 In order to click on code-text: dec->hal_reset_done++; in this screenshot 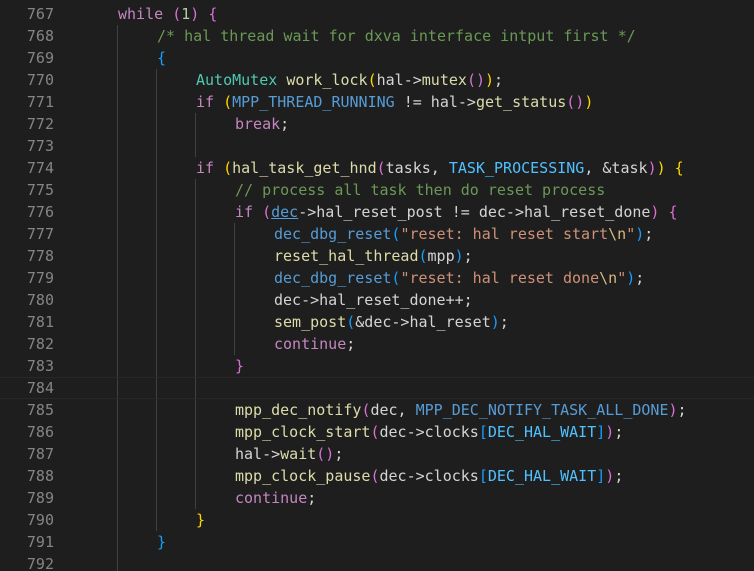, I will do `click(373, 300)`.